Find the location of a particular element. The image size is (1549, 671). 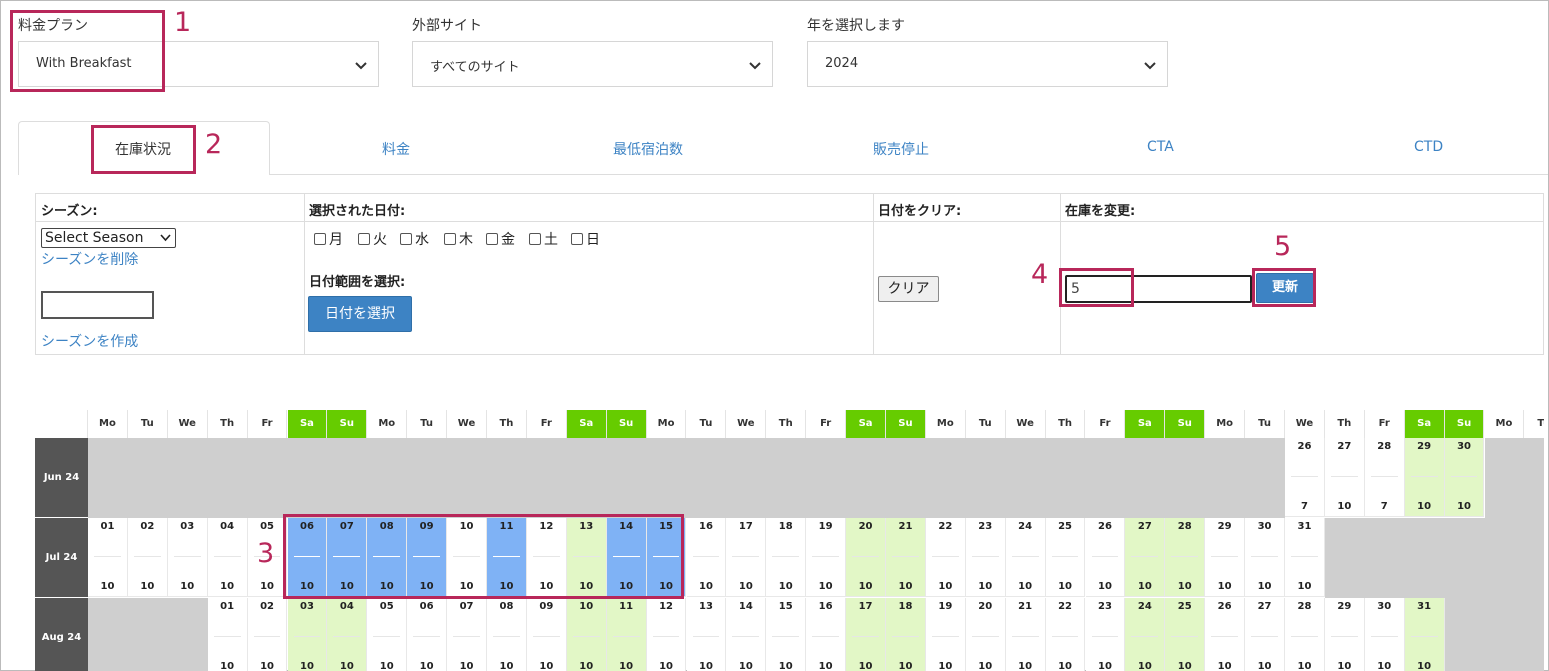

weekday-checkbox-sat: 土 is located at coordinates (543, 239).